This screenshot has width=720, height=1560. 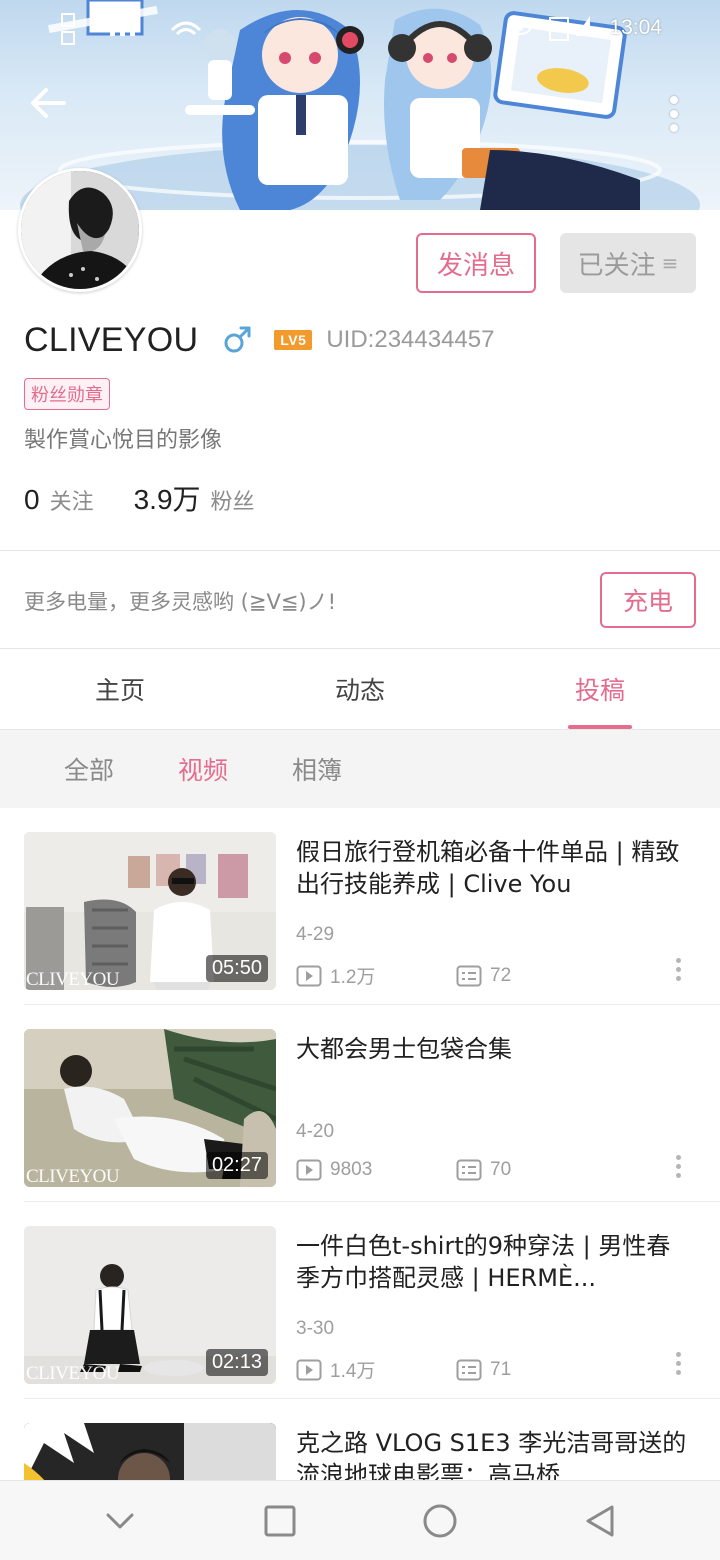 I want to click on nav-collapse-button, so click(x=120, y=1521).